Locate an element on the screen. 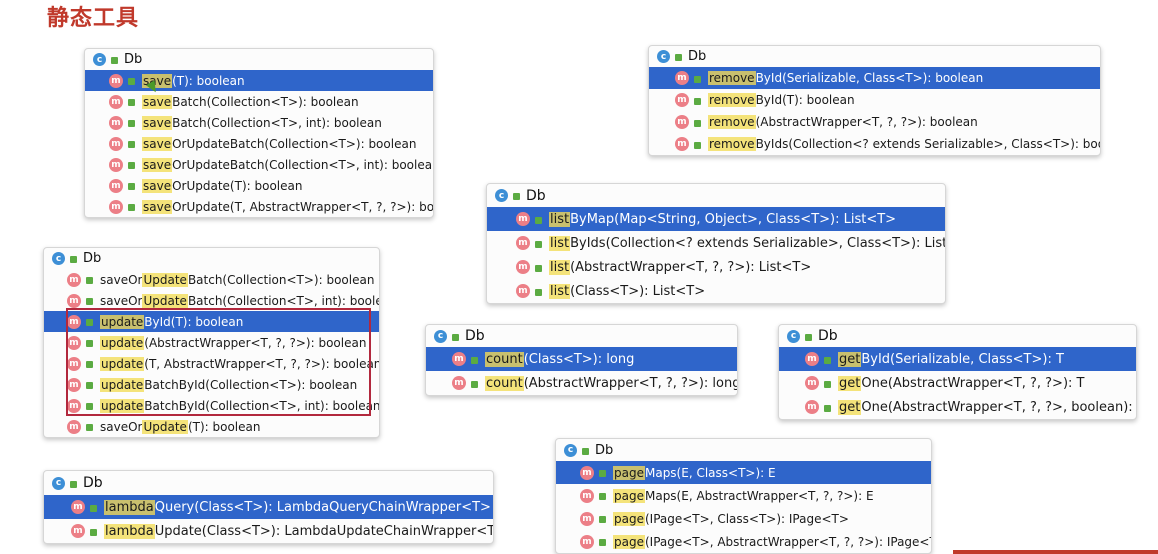  completion-item: m count (Class<T>): long is located at coordinates (581, 359).